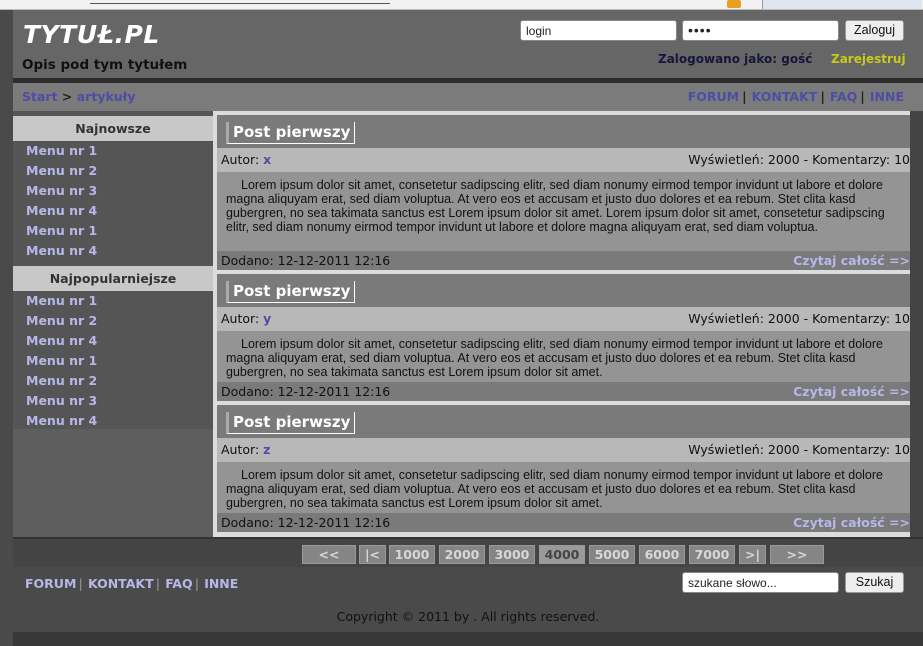 The height and width of the screenshot is (646, 923). I want to click on sidebar-newest-item: Menu nr 2, so click(113, 171).